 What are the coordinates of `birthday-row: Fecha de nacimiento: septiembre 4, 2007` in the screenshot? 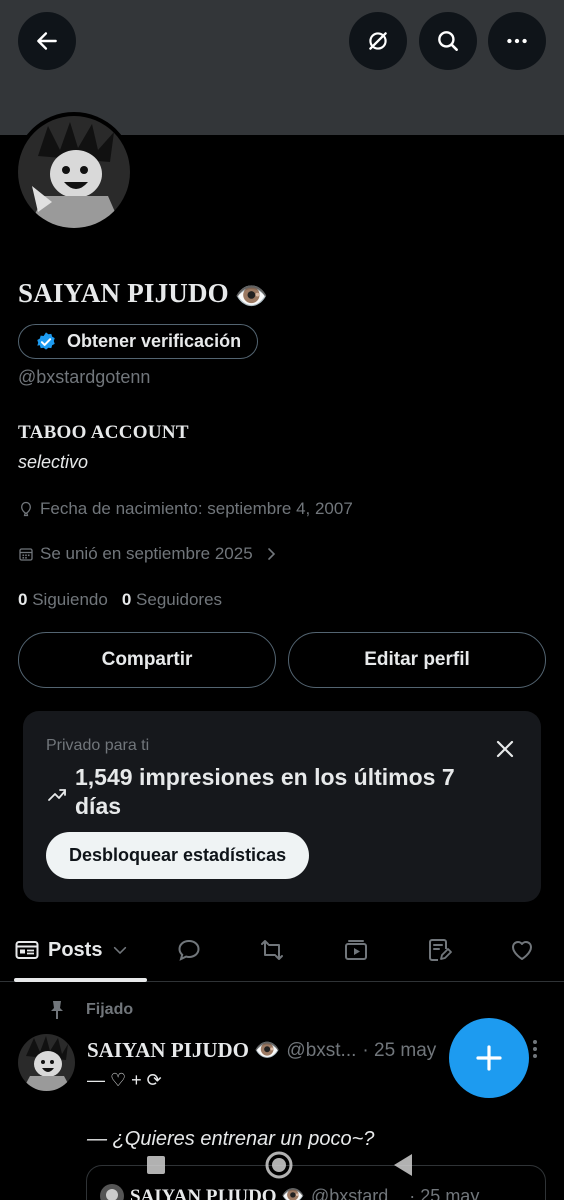 It's located at (185, 509).